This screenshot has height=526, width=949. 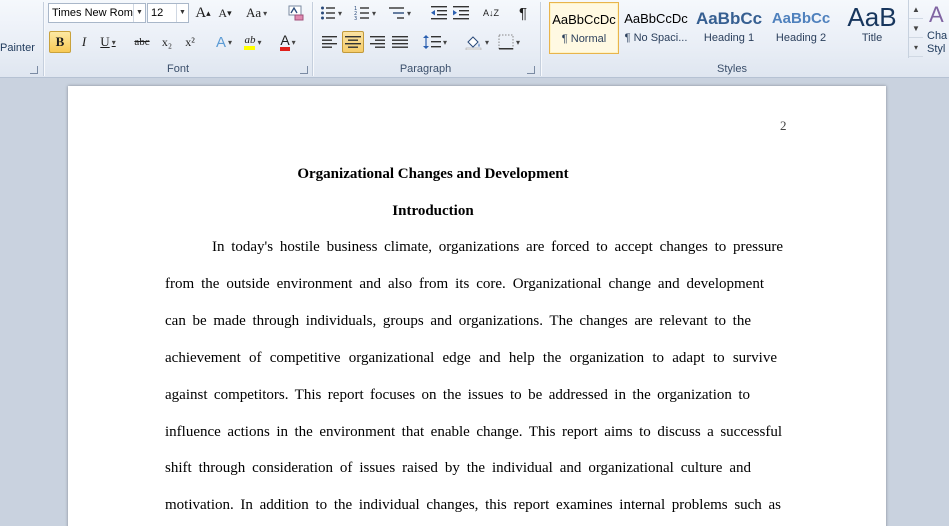 I want to click on decrease-indent-icon, so click(x=439, y=13).